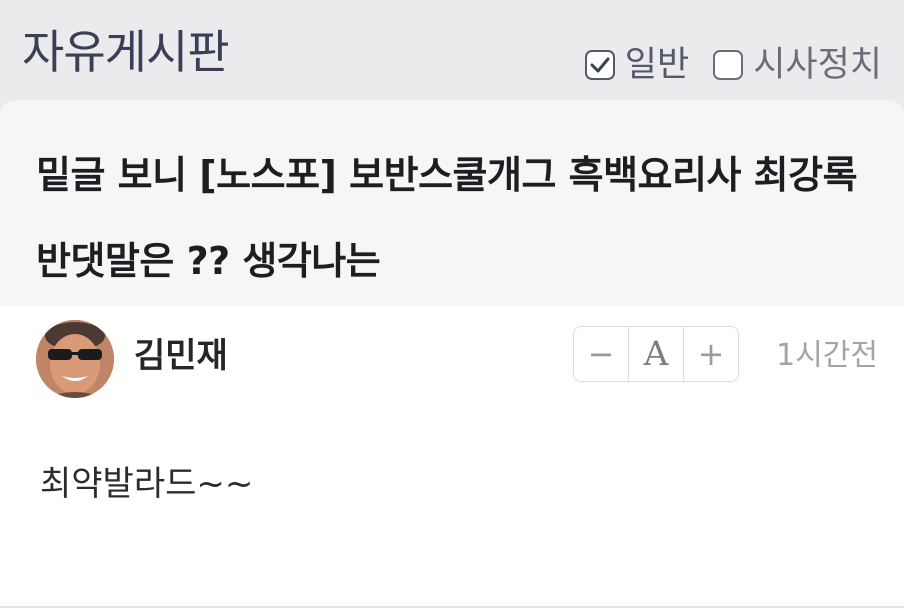 The height and width of the screenshot is (610, 904). I want to click on font-increase-button: +, so click(710, 354).